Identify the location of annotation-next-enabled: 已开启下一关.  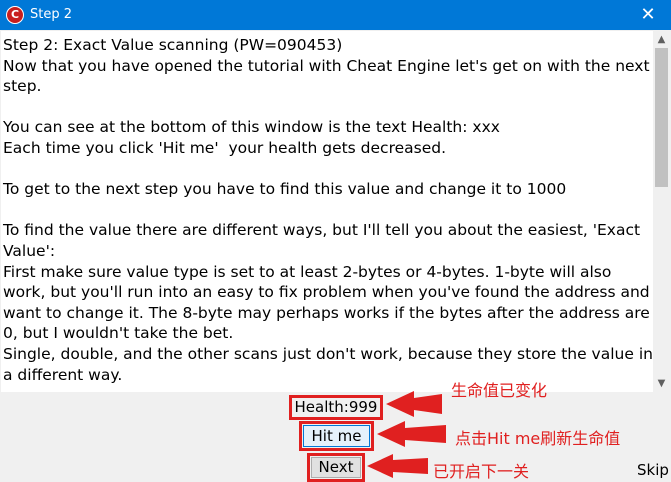
(481, 471).